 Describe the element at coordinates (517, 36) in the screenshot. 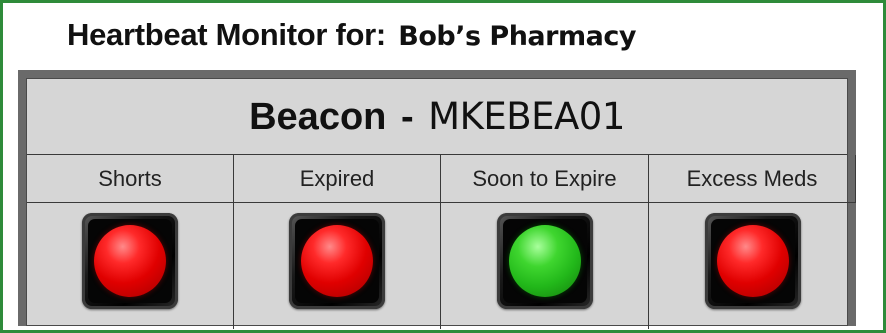

I see `store-name: Bob’s Pharmacy` at that location.